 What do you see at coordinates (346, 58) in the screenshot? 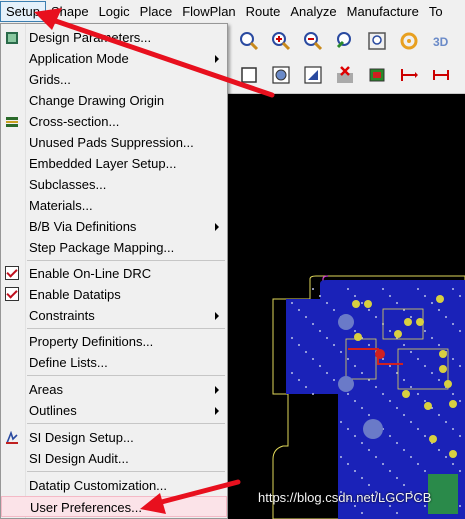
I see `toolbar: 3D` at bounding box center [346, 58].